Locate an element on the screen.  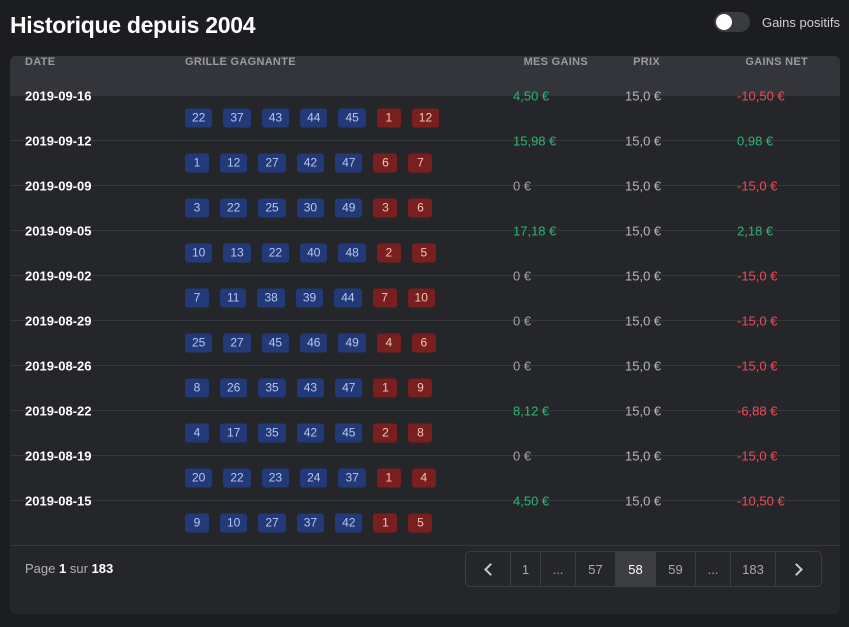
current-page-number: 1 is located at coordinates (63, 568).